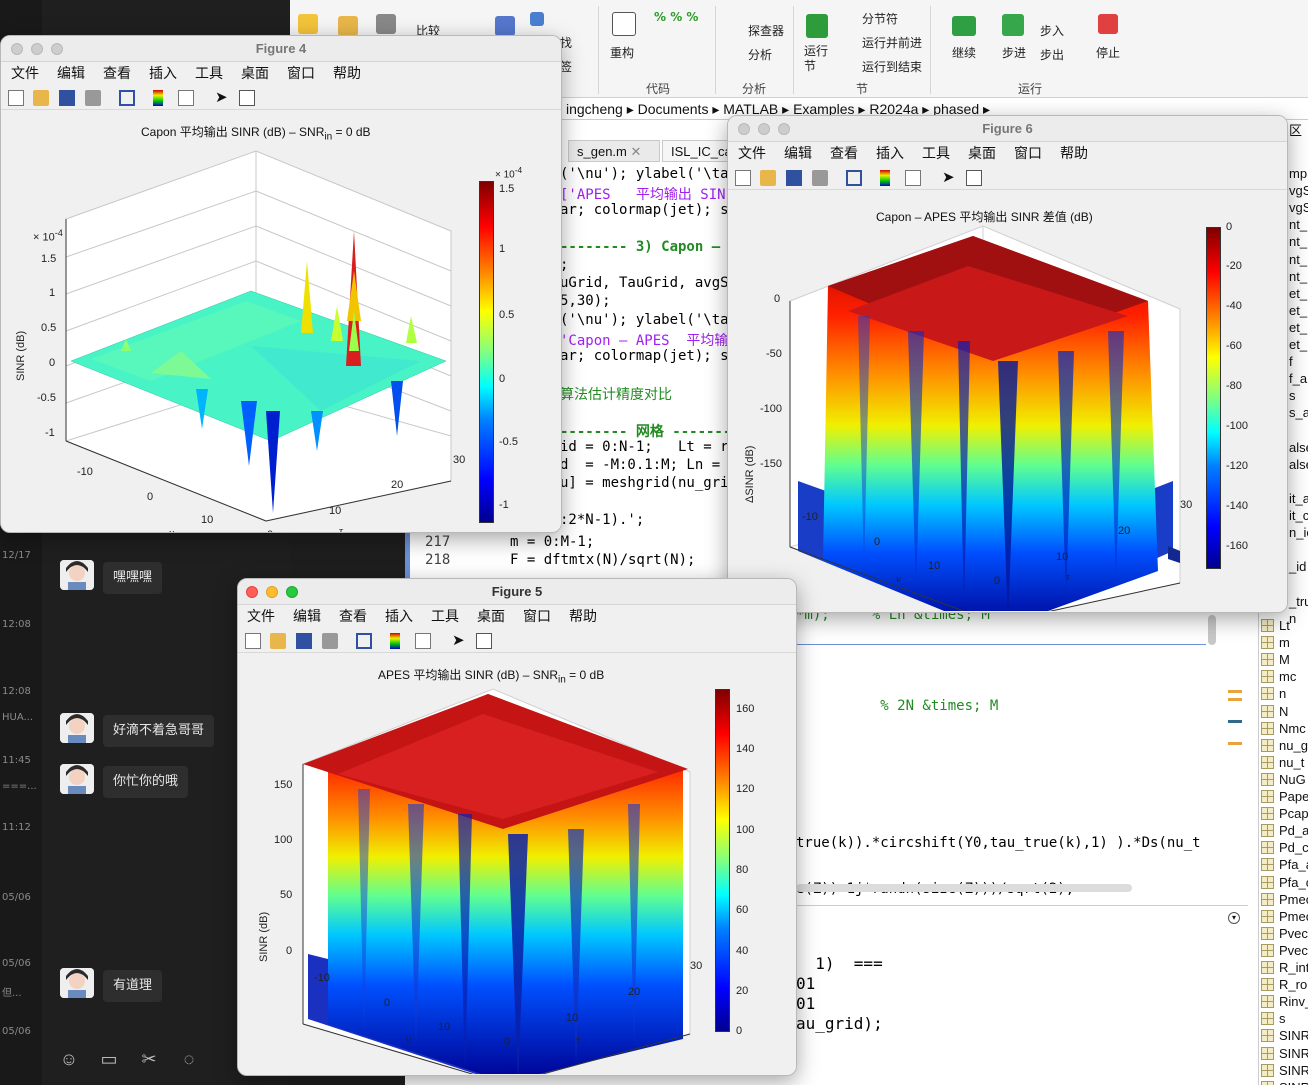  I want to click on workspace-variable: Pfa_a, so click(1283, 864).